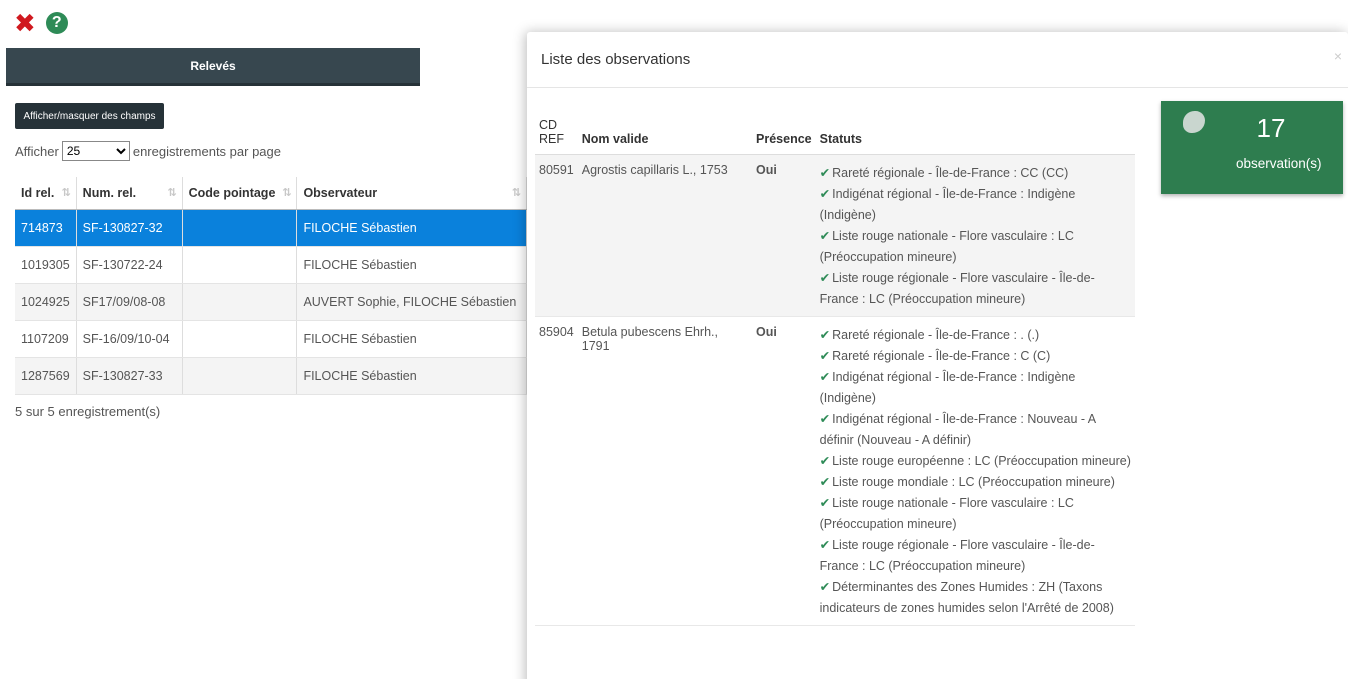 This screenshot has width=1348, height=679. What do you see at coordinates (25, 23) in the screenshot?
I see `close-icon: ✖` at bounding box center [25, 23].